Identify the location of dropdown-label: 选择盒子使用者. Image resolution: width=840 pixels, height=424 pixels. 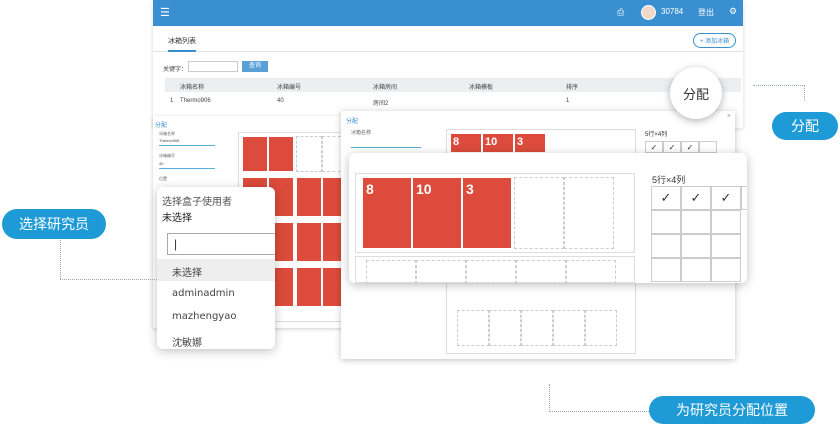
(197, 202).